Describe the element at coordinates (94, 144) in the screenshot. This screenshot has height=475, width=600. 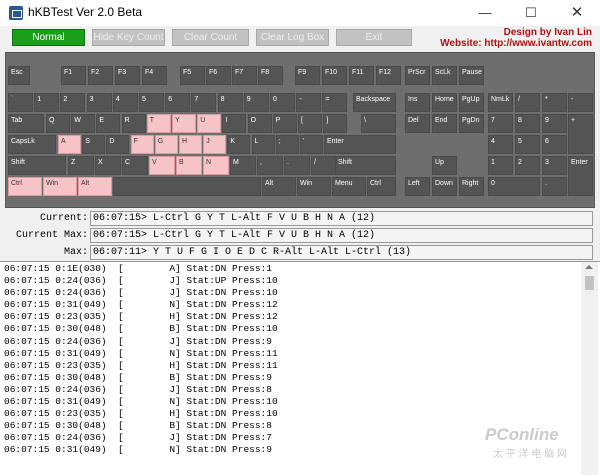
I see `key: S` at that location.